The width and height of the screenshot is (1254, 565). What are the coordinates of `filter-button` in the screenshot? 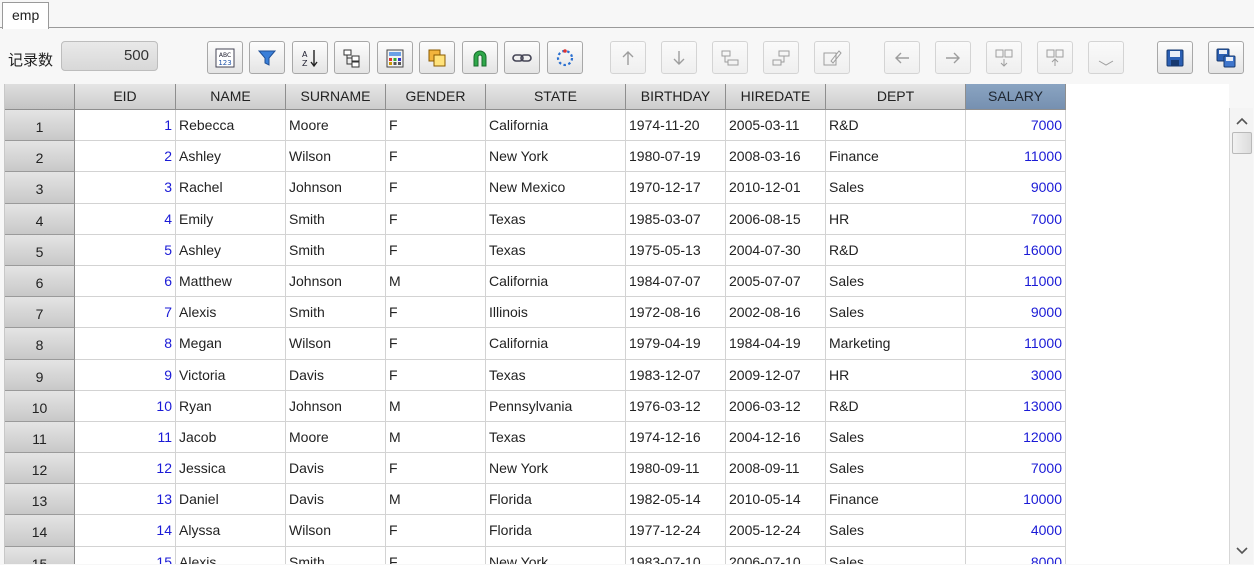 It's located at (267, 57).